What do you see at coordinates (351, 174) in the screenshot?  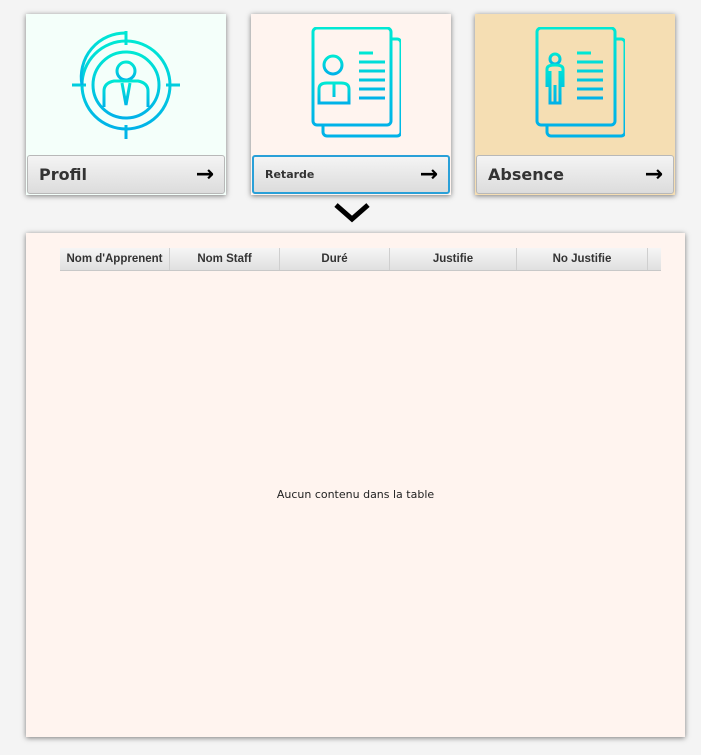 I see `retarde-button: Retarde →` at bounding box center [351, 174].